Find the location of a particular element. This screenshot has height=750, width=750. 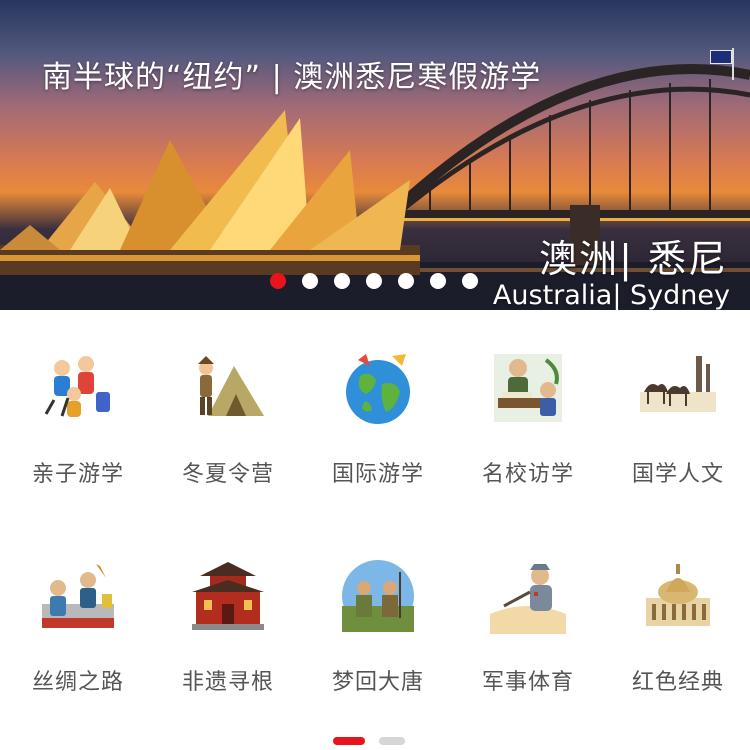

category-label: 国学人文 is located at coordinates (677, 474).